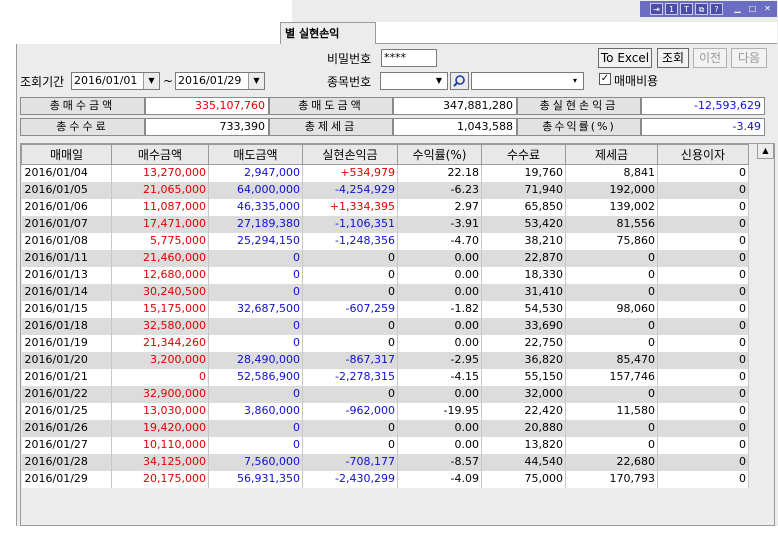 This screenshot has width=778, height=535. What do you see at coordinates (579, 106) in the screenshot?
I see `total-pnl-label: 총실현손익금` at bounding box center [579, 106].